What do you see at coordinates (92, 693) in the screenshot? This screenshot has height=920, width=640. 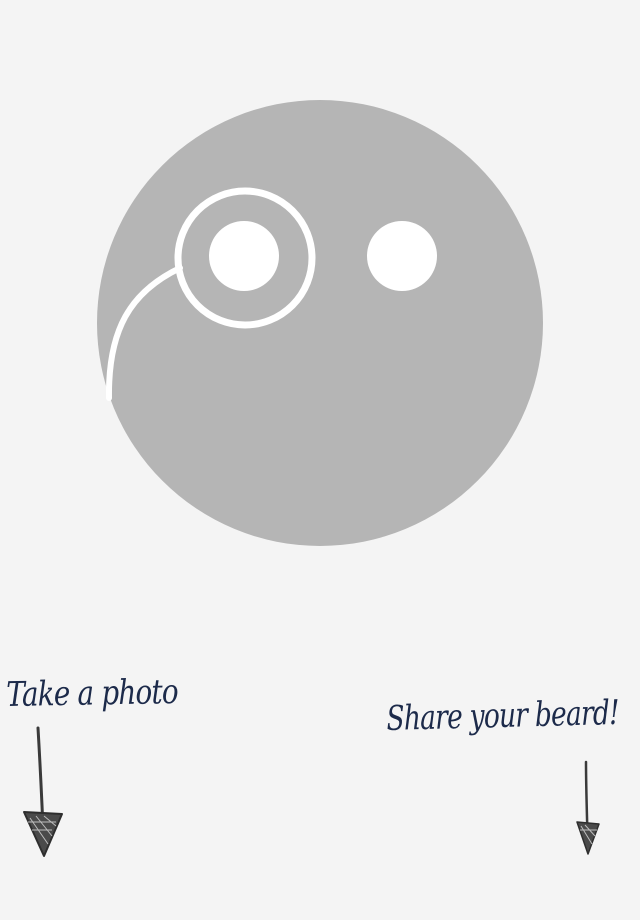 I see `take-photo-hint: Take a photo` at bounding box center [92, 693].